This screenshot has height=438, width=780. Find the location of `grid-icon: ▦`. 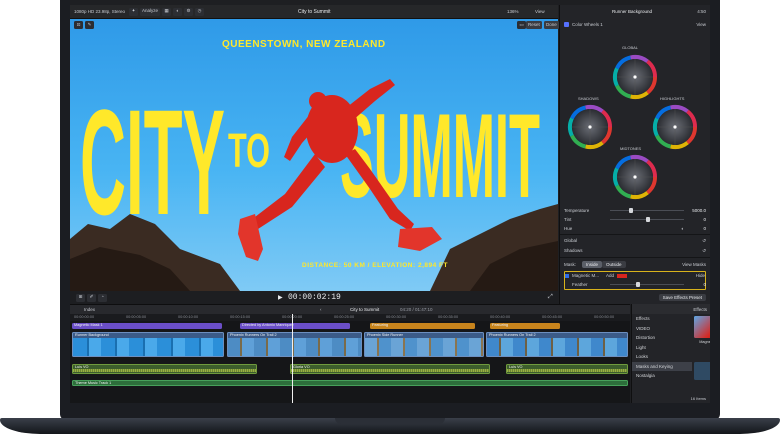

grid-icon: ▦ is located at coordinates (167, 11).